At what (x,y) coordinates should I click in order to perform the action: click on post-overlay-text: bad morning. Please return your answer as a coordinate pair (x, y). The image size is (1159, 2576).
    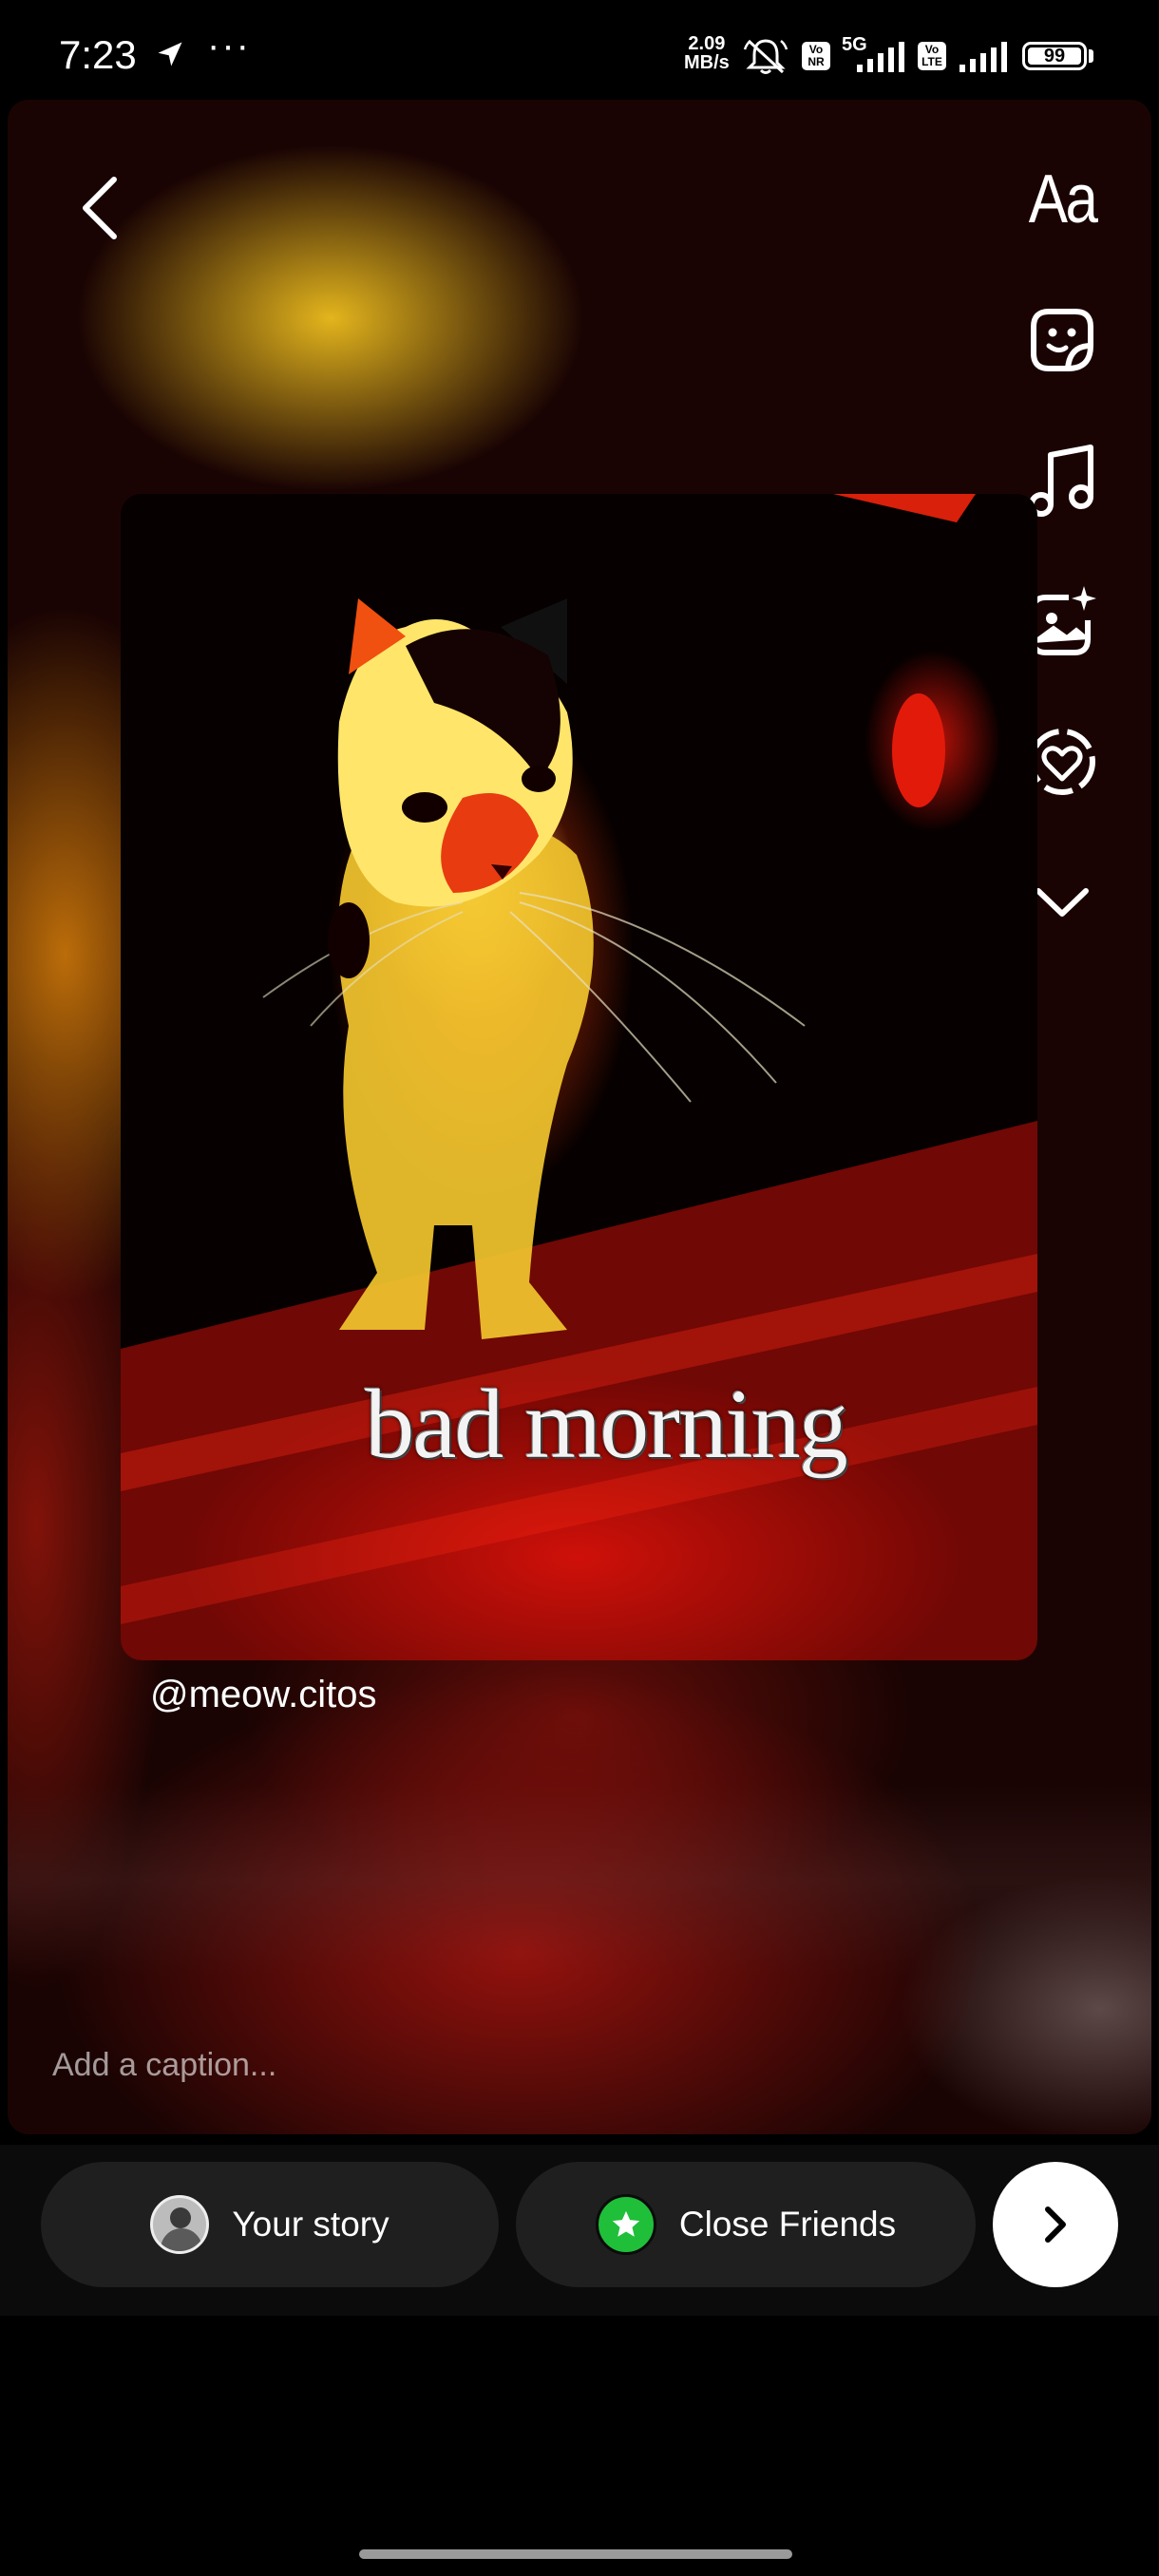
    Looking at the image, I should click on (606, 1424).